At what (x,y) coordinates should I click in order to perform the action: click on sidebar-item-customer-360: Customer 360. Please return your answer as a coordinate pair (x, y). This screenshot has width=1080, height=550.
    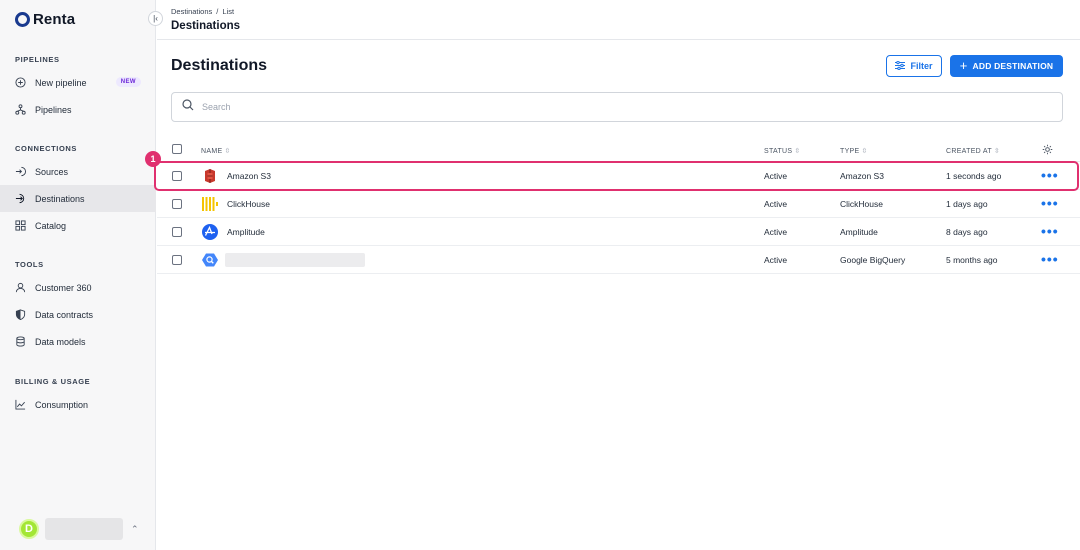
    Looking at the image, I should click on (78, 287).